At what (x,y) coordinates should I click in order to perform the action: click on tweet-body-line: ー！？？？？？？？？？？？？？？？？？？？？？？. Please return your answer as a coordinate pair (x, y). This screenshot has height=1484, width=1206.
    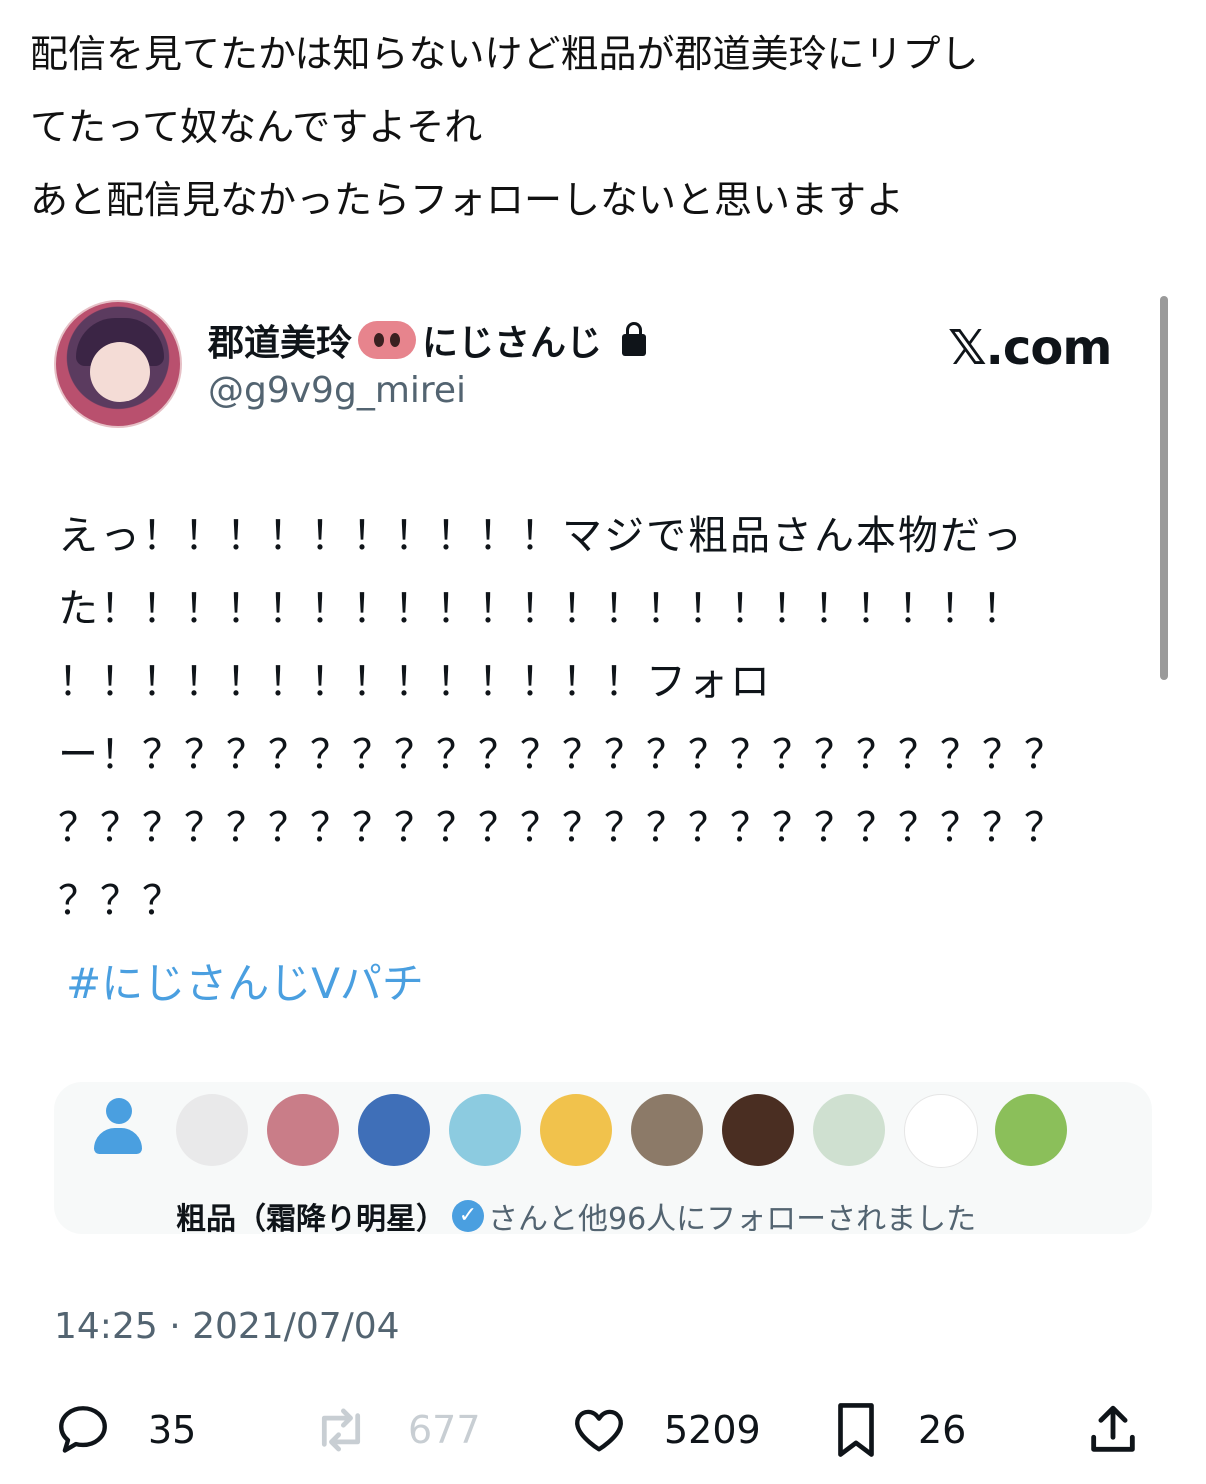
    Looking at the image, I should click on (562, 755).